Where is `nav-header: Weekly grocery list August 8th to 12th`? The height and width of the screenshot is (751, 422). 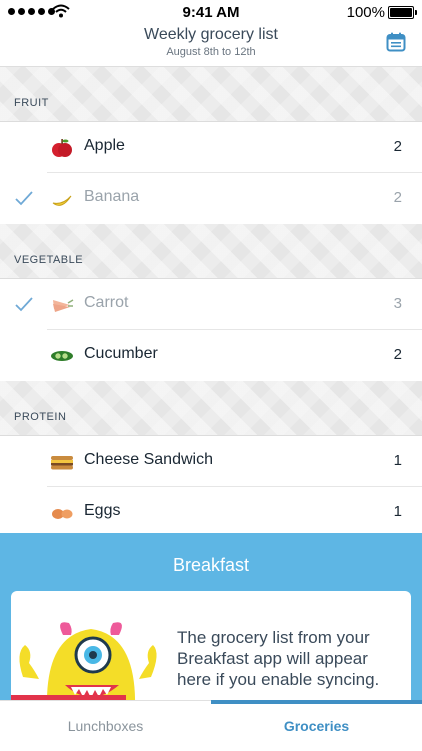 nav-header: Weekly grocery list August 8th to 12th is located at coordinates (211, 45).